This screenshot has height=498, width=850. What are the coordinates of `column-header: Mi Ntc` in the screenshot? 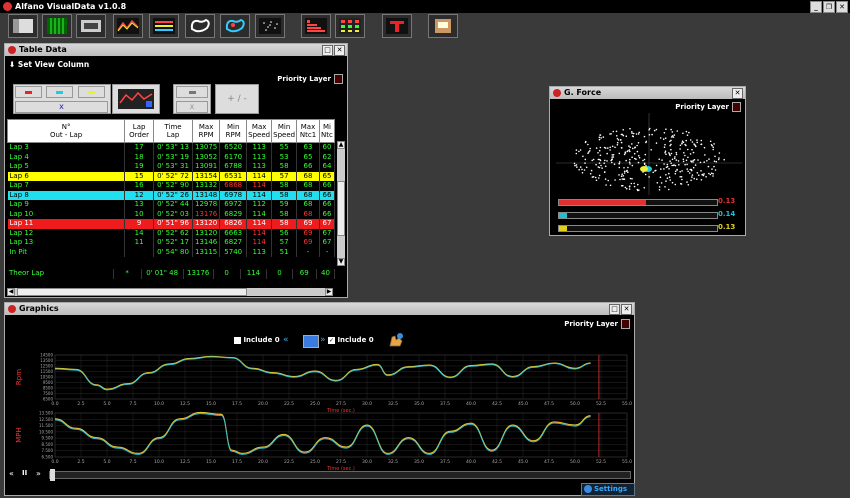 It's located at (327, 131).